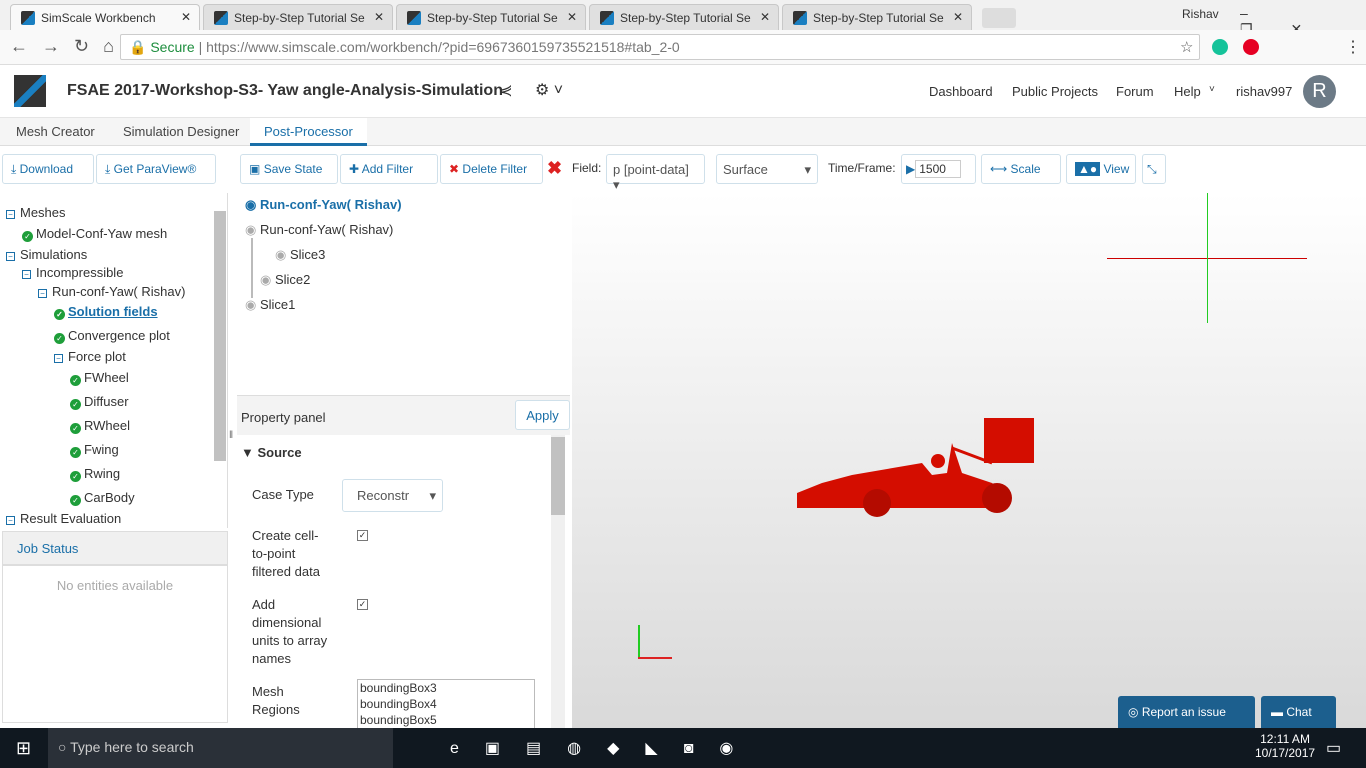 This screenshot has height=768, width=1366. I want to click on tree-item: ✓ Rwing, so click(95, 474).